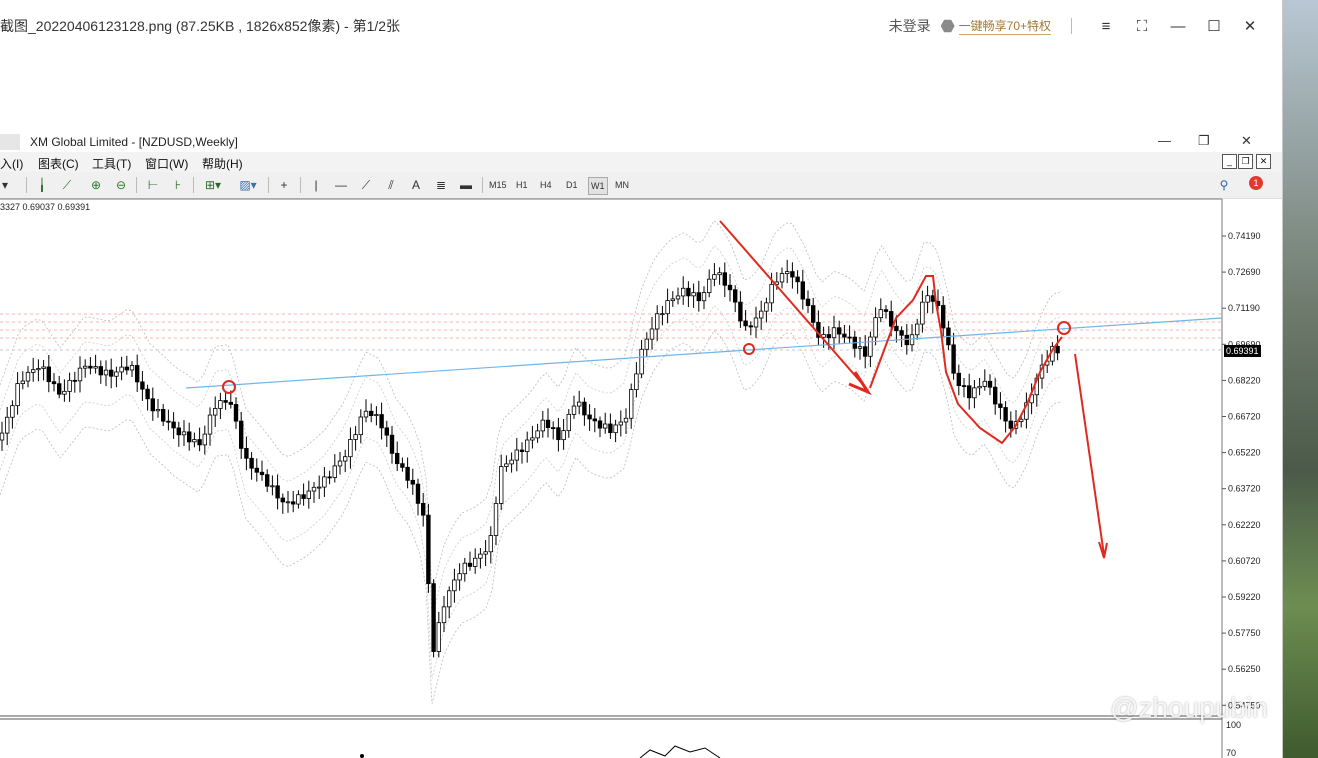 This screenshot has width=1318, height=758. I want to click on price-tick-label: 0.62220, so click(1244, 525).